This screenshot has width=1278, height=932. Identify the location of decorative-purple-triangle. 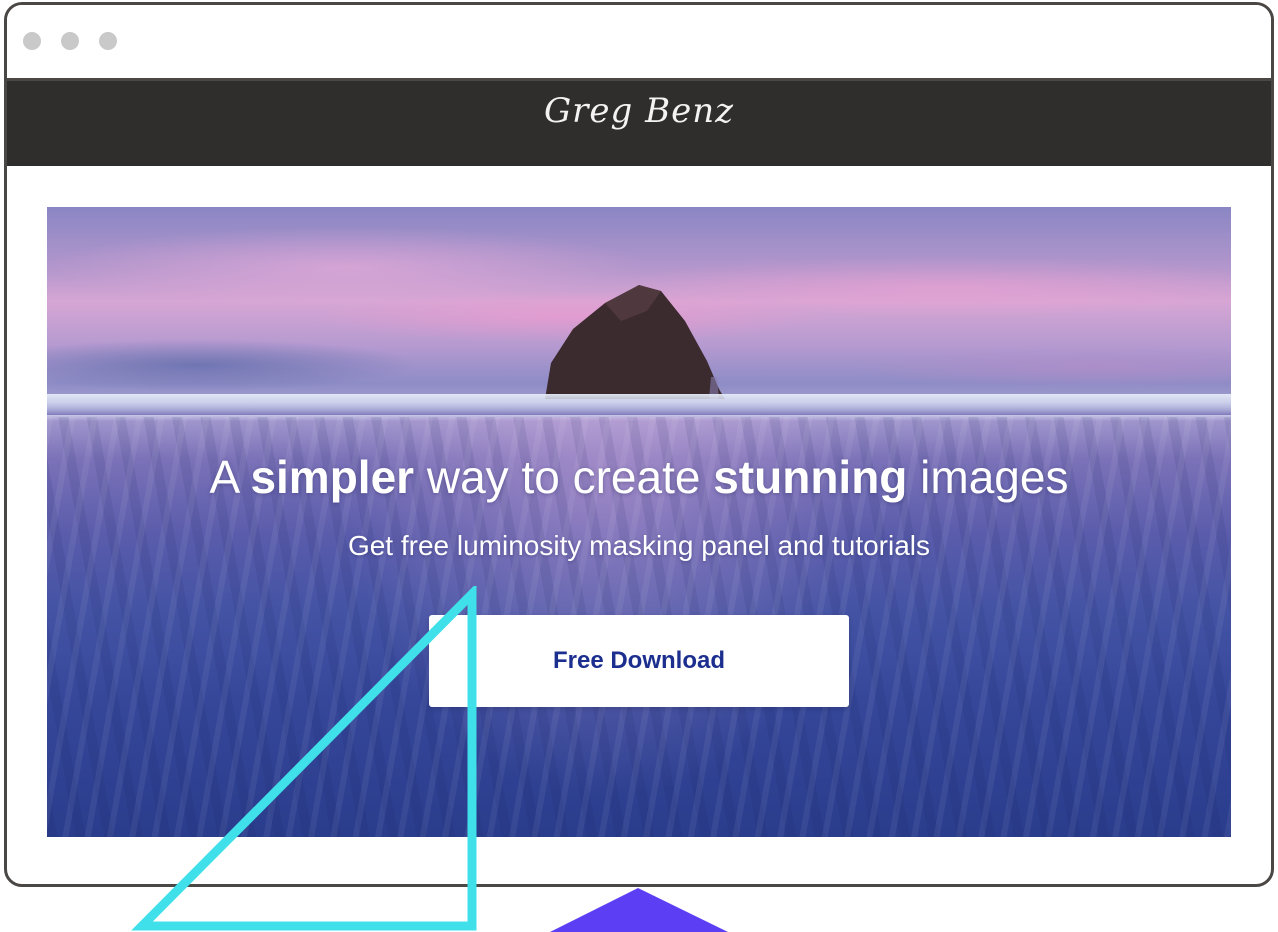
(639, 910).